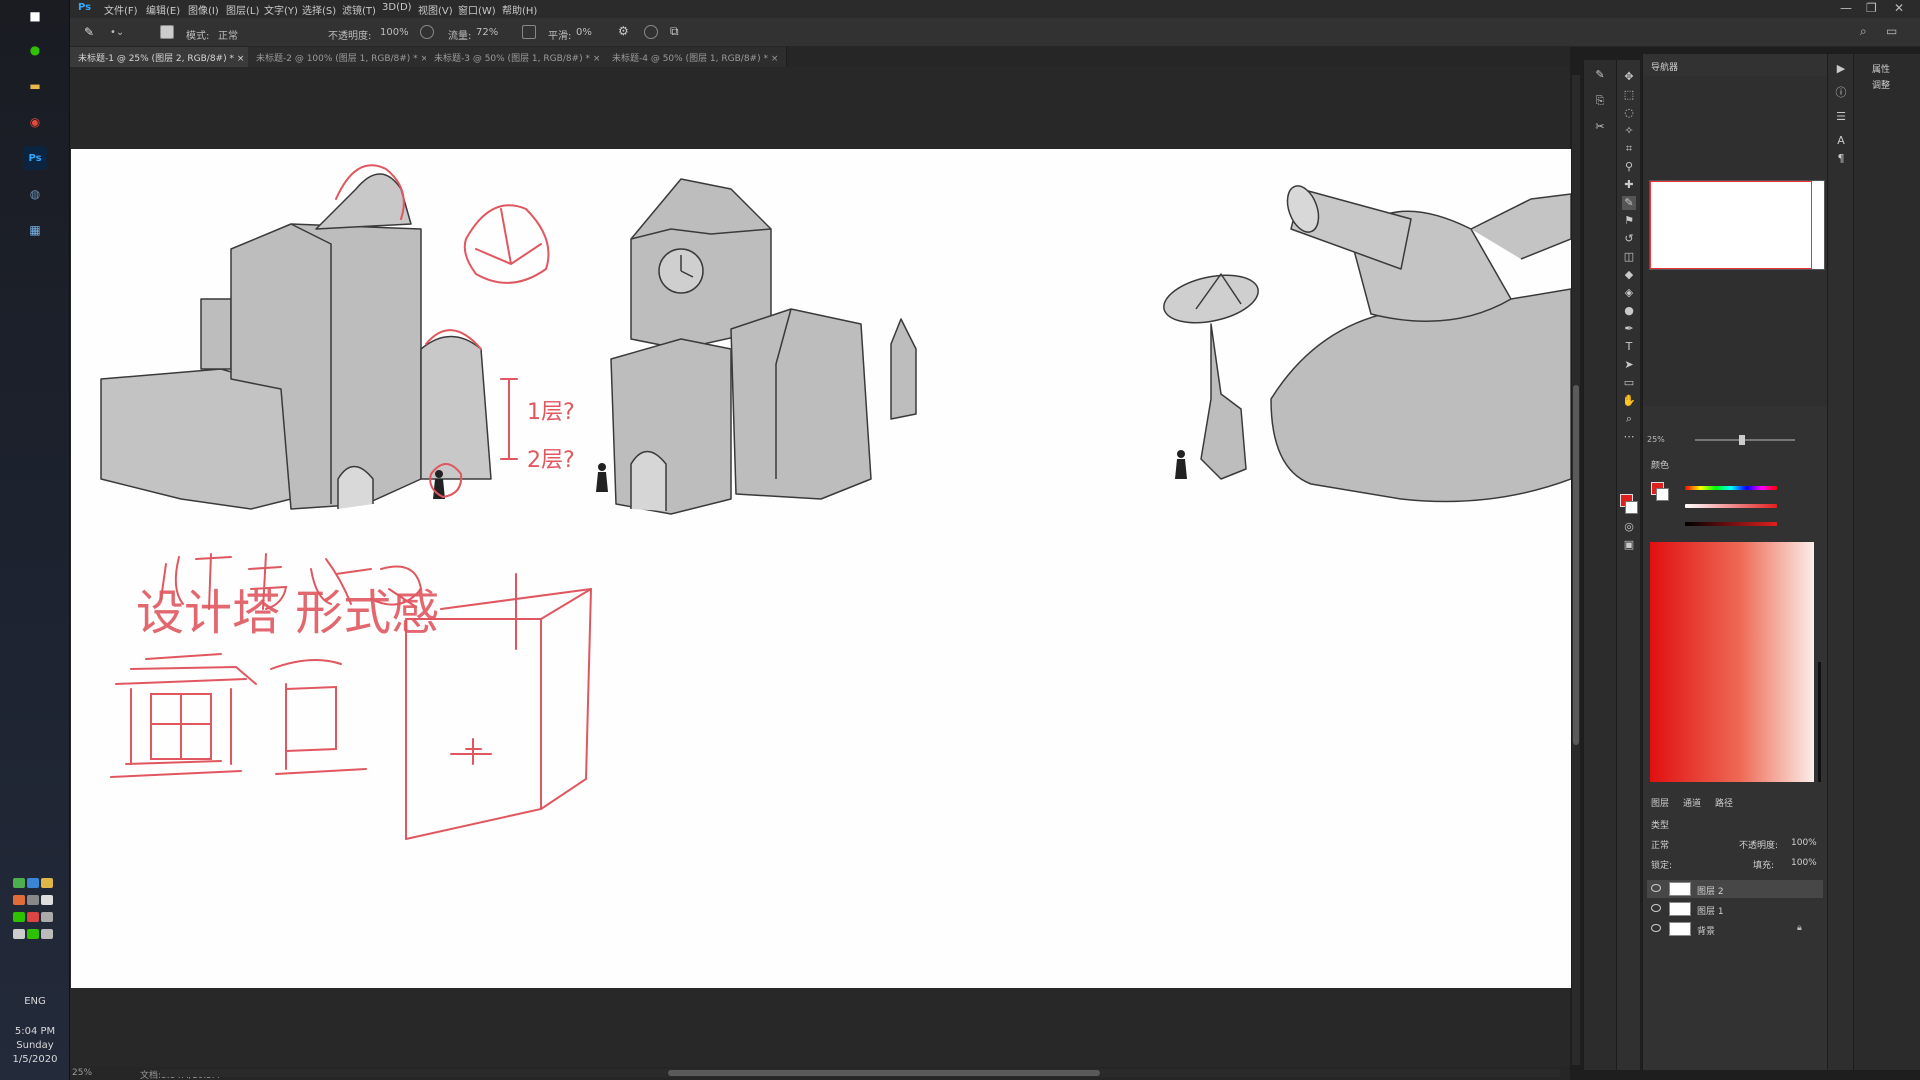  I want to click on status-zoom: 25%, so click(82, 1073).